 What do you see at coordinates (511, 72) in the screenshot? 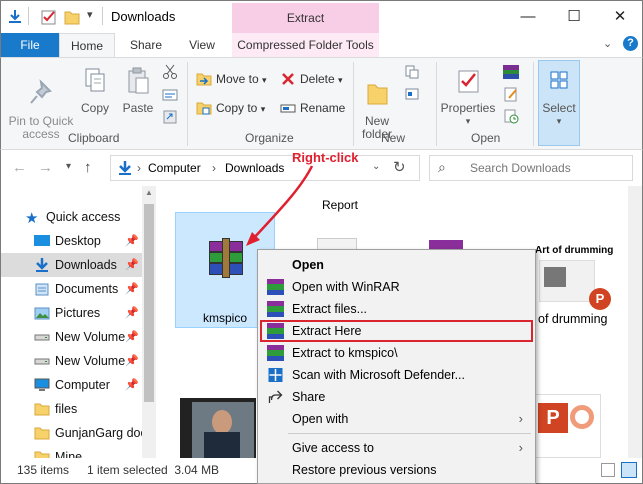
I see `open-icon` at bounding box center [511, 72].